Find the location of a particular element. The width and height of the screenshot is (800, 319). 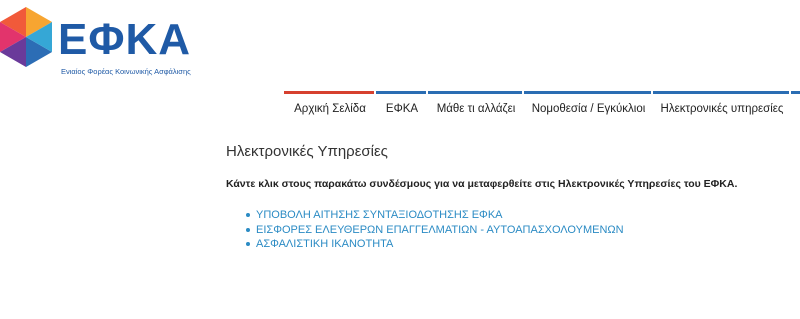

nav-active-indicator is located at coordinates (329, 92).